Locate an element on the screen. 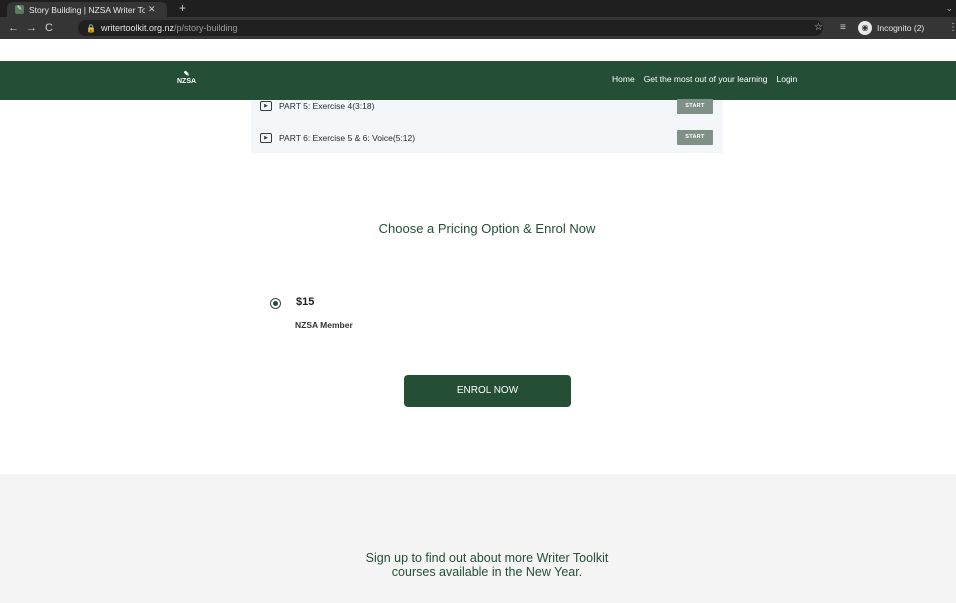 The width and height of the screenshot is (956, 603). incognito-label: Incognito (2) is located at coordinates (901, 28).